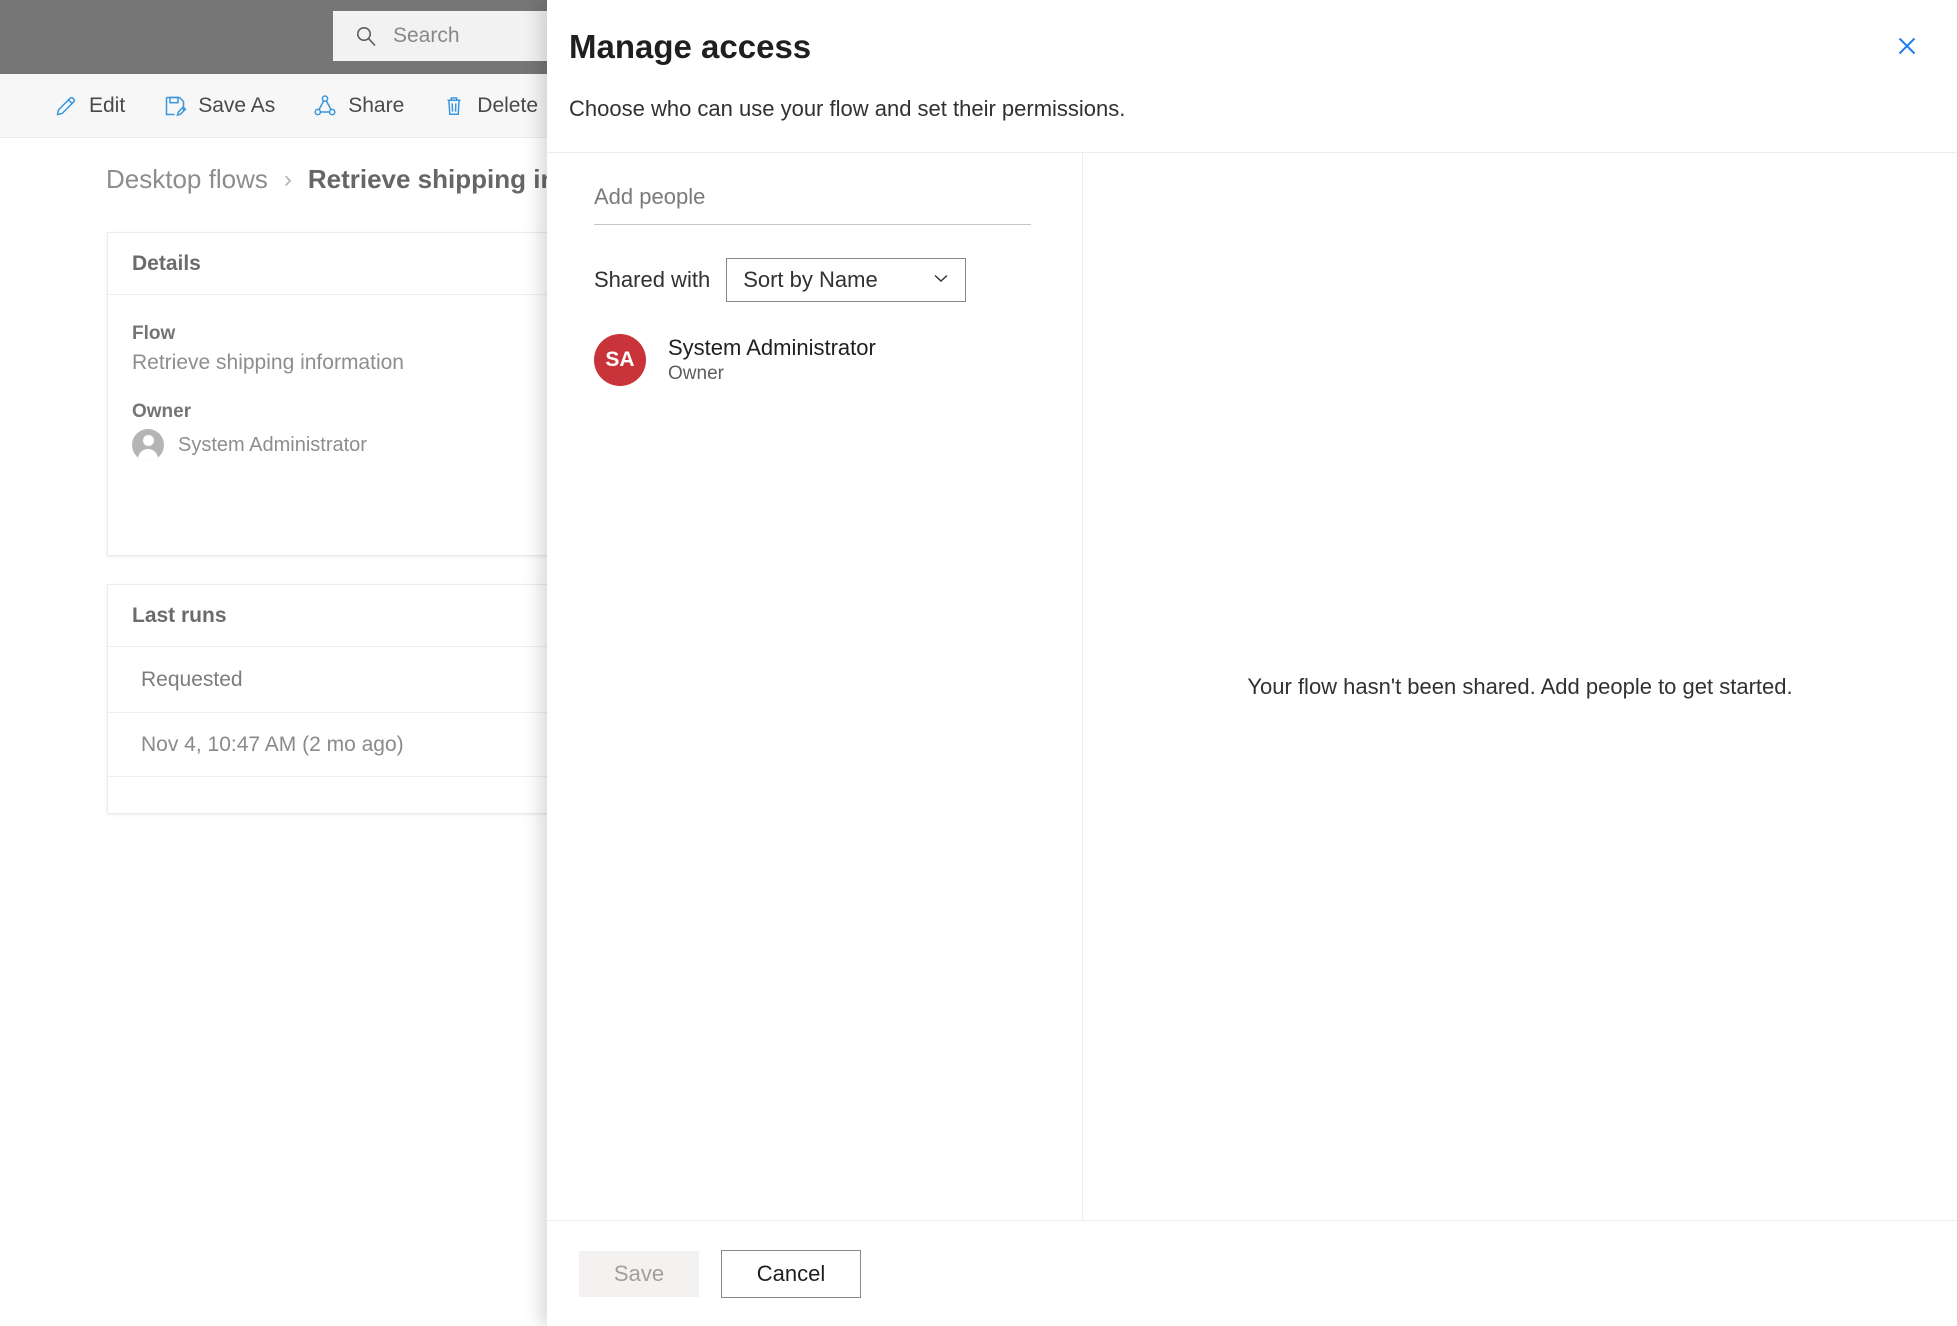  I want to click on delete-button: Delete, so click(490, 106).